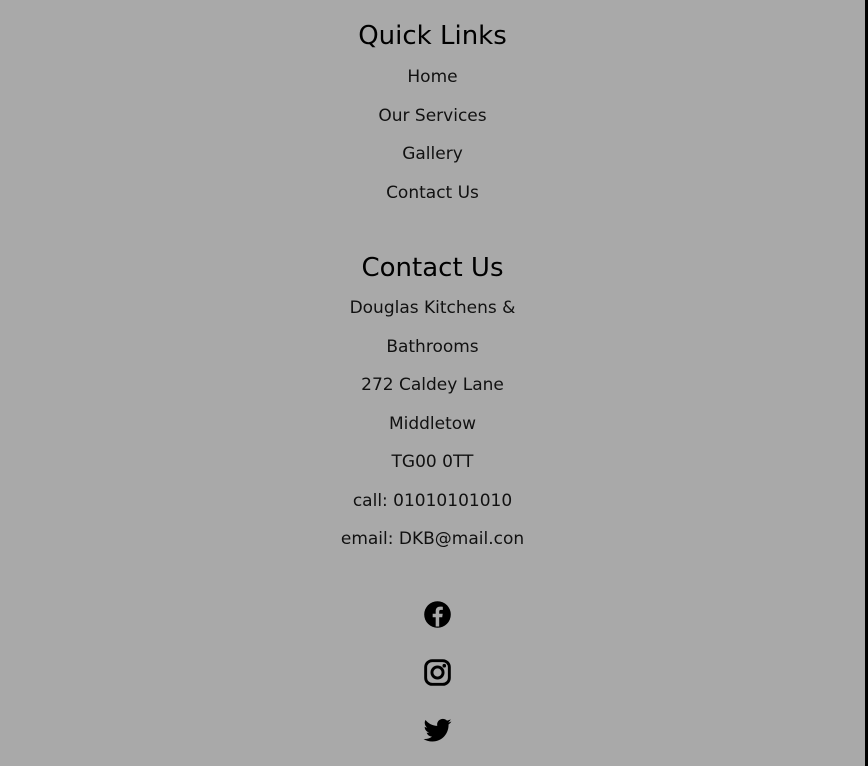  What do you see at coordinates (432, 423) in the screenshot?
I see `address-town: Middletow` at bounding box center [432, 423].